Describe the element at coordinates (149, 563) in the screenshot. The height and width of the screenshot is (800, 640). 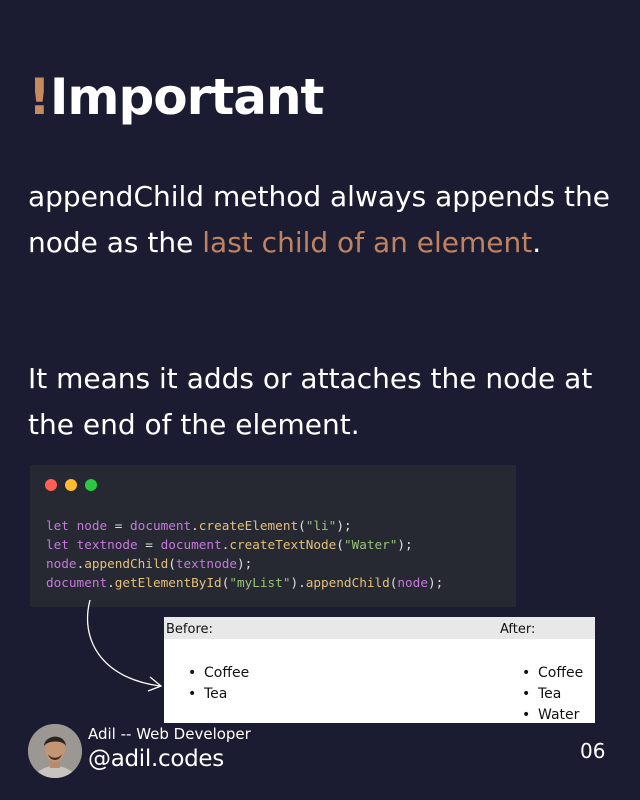
I see `code-line: node.appendChild(textnode);` at that location.